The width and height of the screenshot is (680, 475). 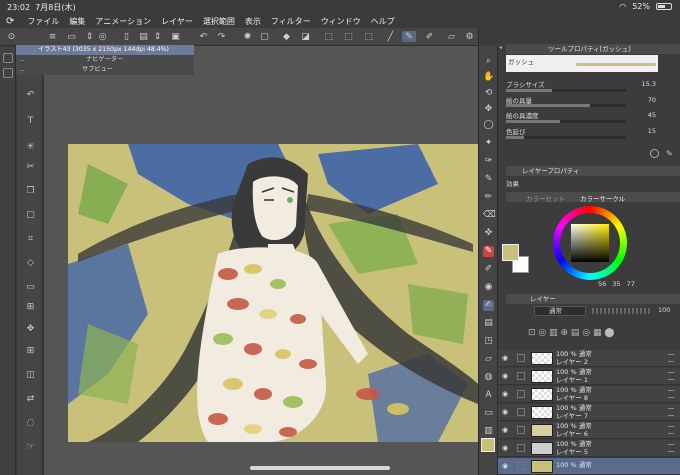 I want to click on save-icon: ▣, so click(x=175, y=36).